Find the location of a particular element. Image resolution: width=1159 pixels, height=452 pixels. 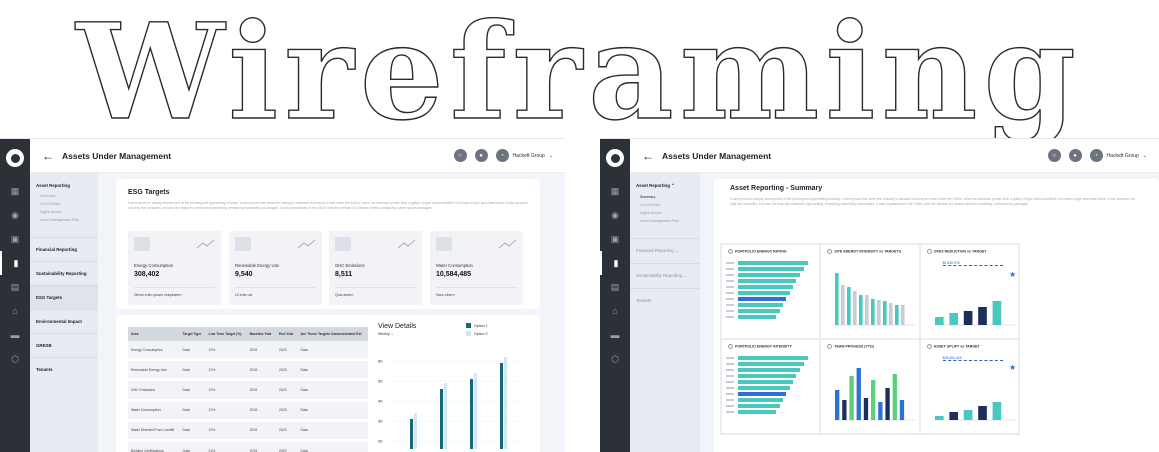

legend-item: Option 2 is located at coordinates (477, 333).